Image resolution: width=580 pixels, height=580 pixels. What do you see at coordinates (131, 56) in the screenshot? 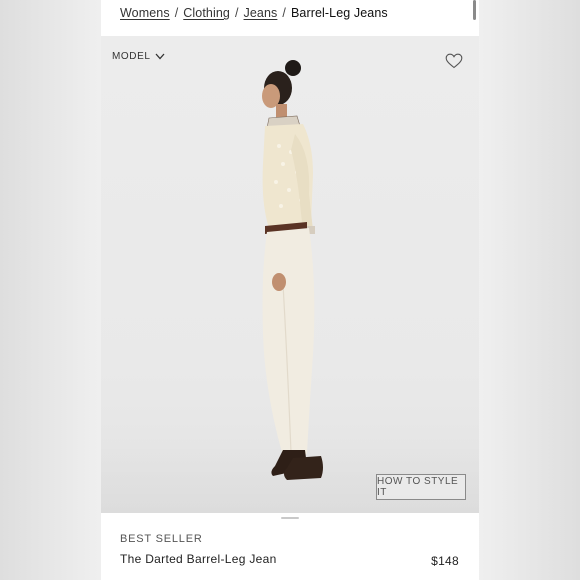
I see `model-toggle-label: MODEL` at bounding box center [131, 56].